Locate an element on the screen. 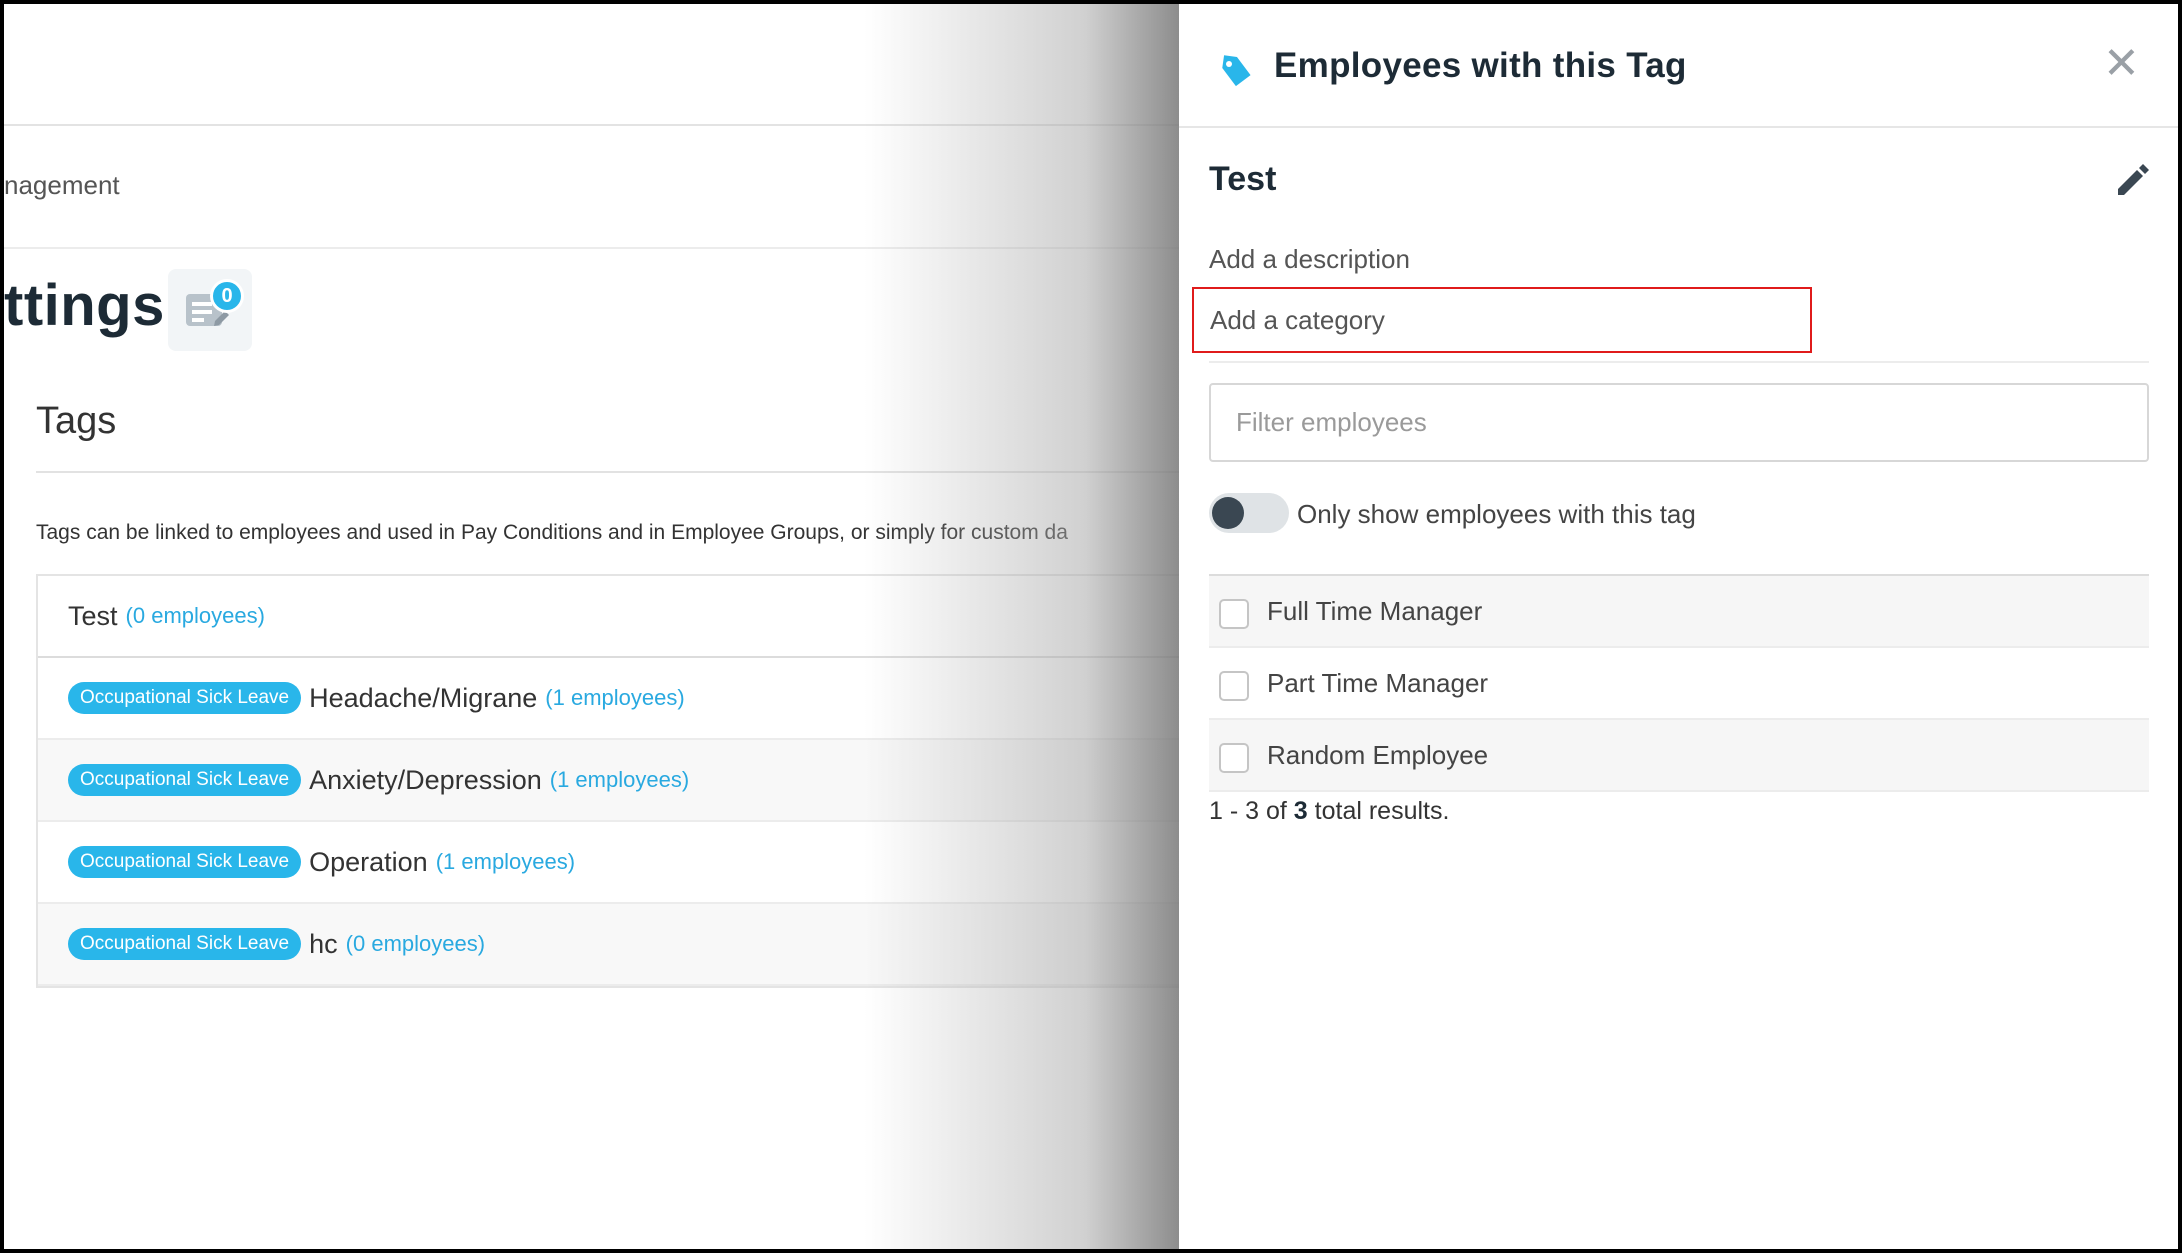  category-field-label: Add a category is located at coordinates (1297, 319).